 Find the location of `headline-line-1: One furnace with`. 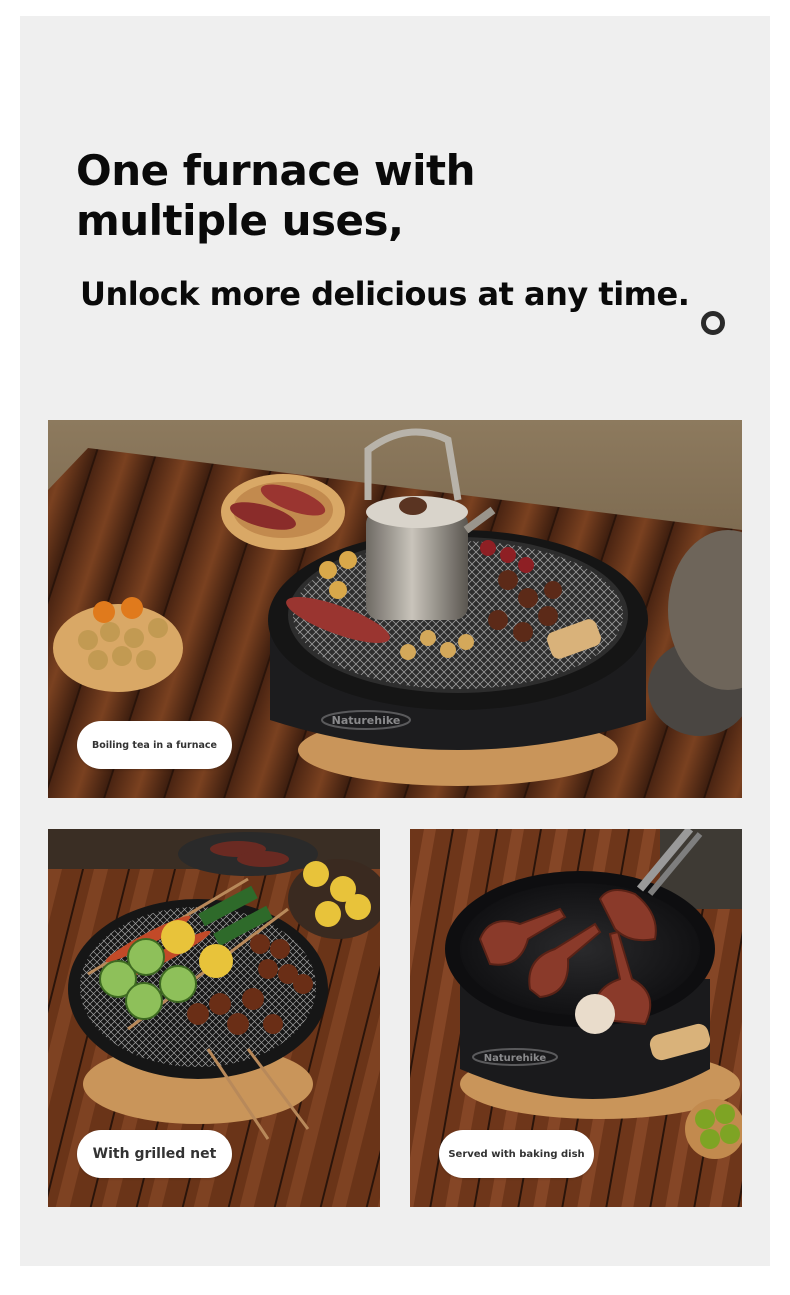

headline-line-1: One furnace with is located at coordinates (276, 170).